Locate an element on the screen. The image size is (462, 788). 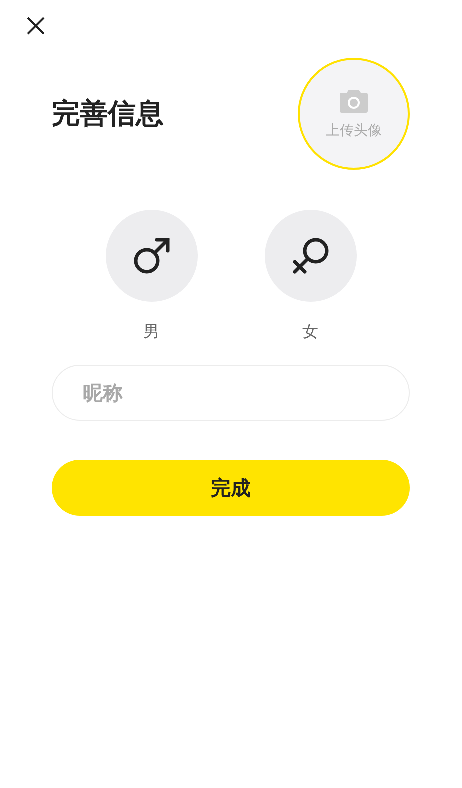
close-icon is located at coordinates (36, 26).